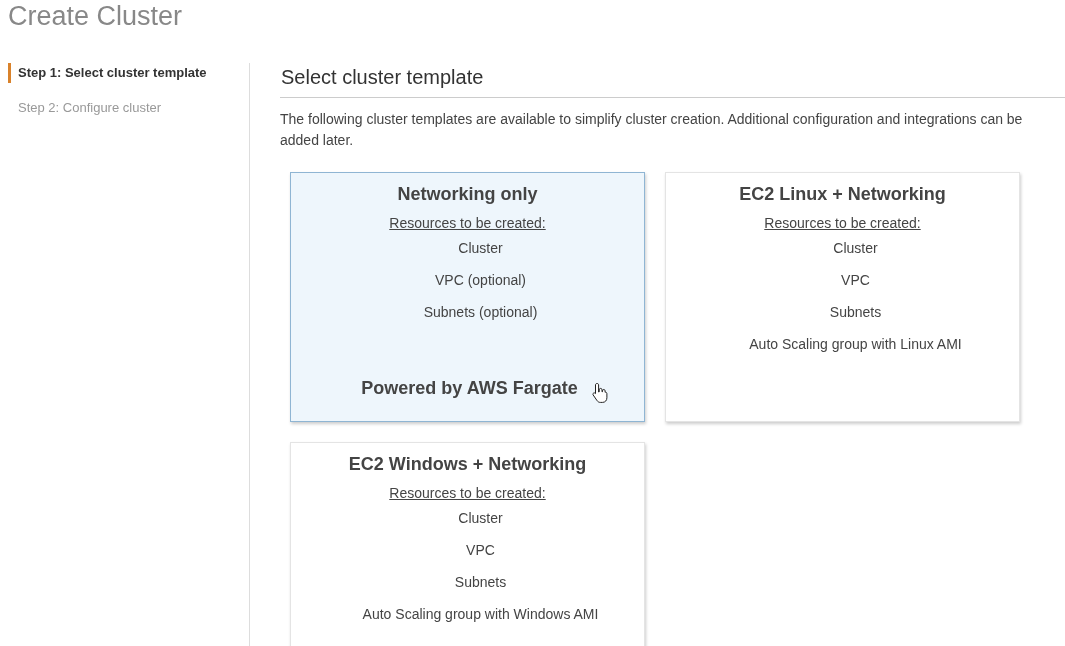 This screenshot has width=1065, height=646. What do you see at coordinates (469, 388) in the screenshot?
I see `powered-by-text: Powered by AWS Fargate` at bounding box center [469, 388].